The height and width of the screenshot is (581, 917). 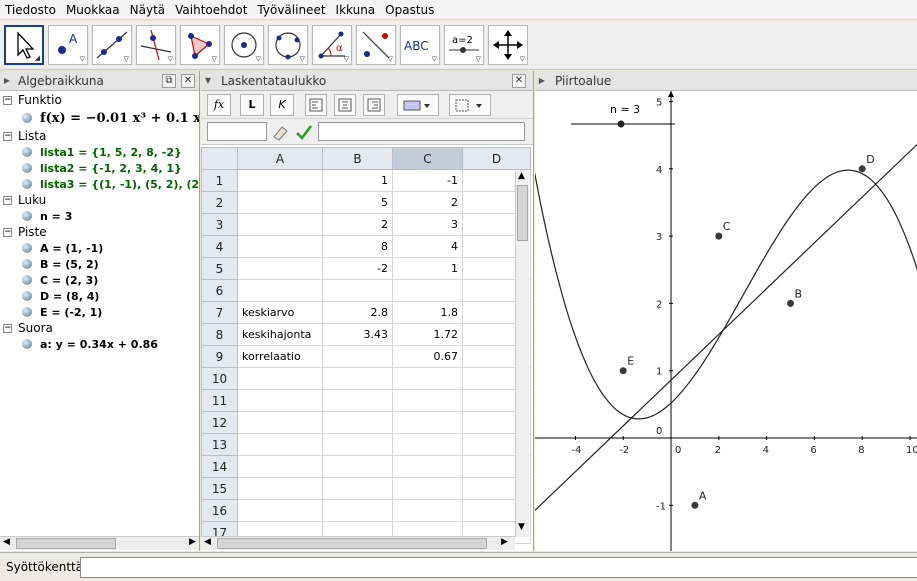 What do you see at coordinates (332, 45) in the screenshot?
I see `angle-tool-button: α ▽` at bounding box center [332, 45].